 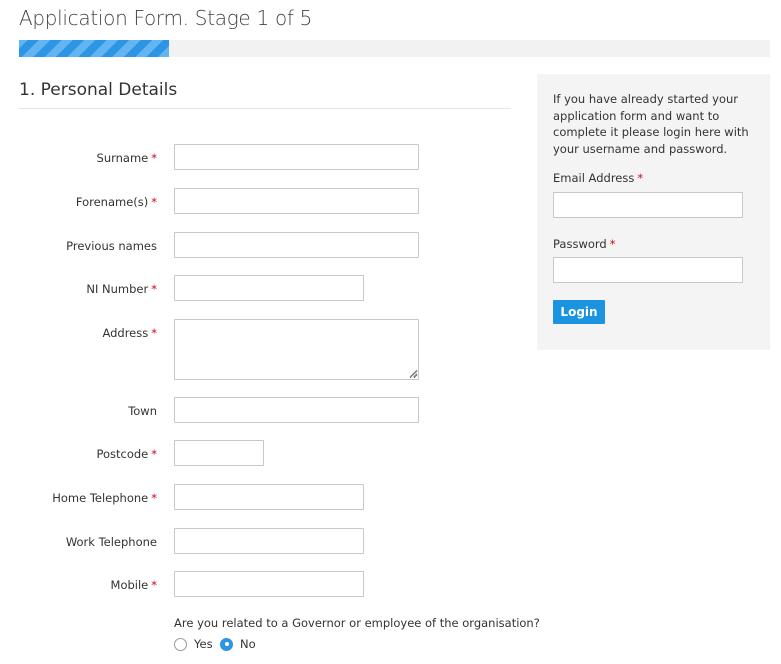 What do you see at coordinates (594, 178) in the screenshot?
I see `email-label-text: Email Address` at bounding box center [594, 178].